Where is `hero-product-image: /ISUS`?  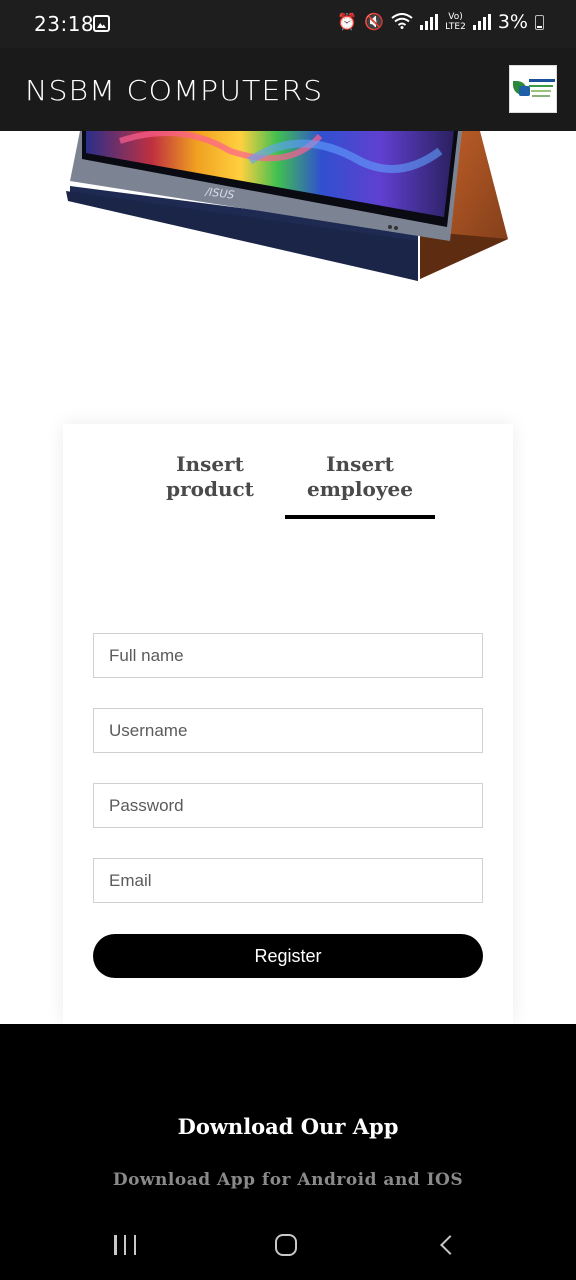
hero-product-image: /ISUS is located at coordinates (288, 211).